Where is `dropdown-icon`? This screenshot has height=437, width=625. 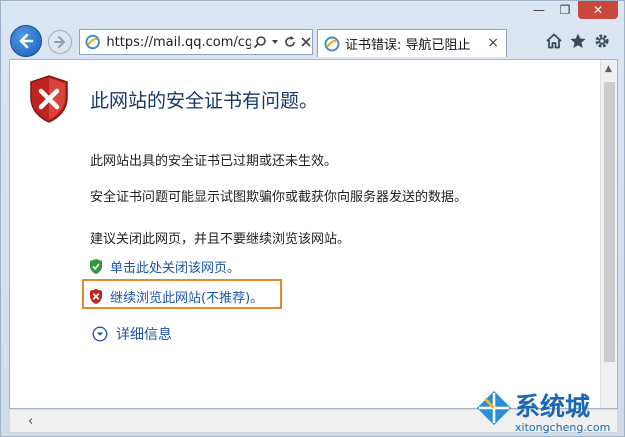 dropdown-icon is located at coordinates (275, 42).